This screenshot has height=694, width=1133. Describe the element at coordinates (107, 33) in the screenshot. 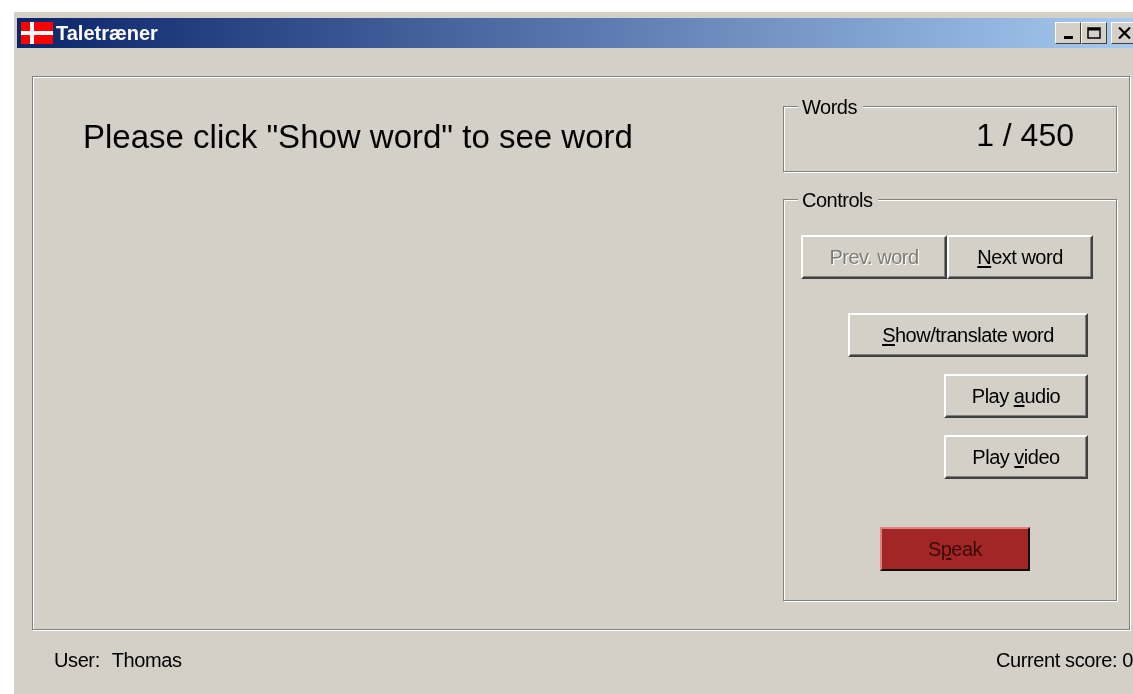

I see `window-title: Taletræner` at that location.